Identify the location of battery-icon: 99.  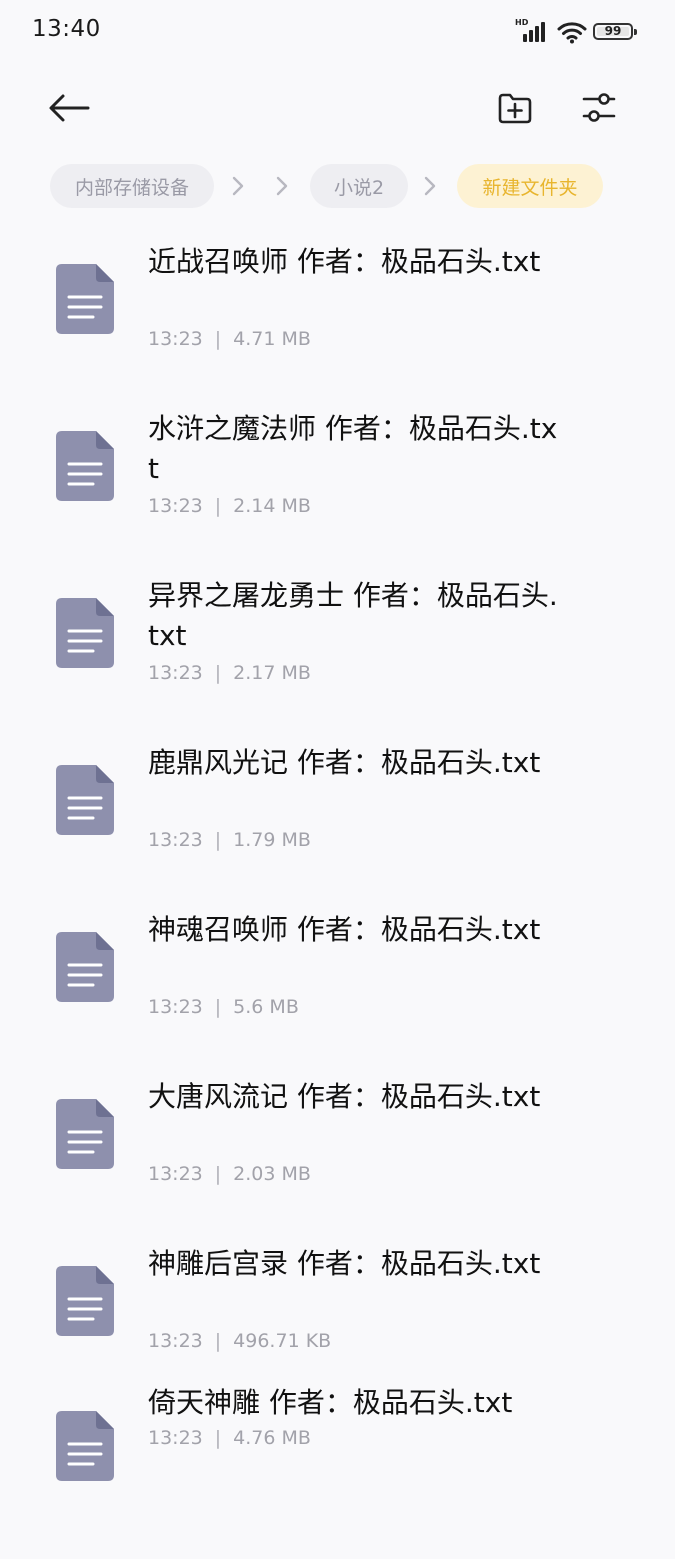
(615, 31).